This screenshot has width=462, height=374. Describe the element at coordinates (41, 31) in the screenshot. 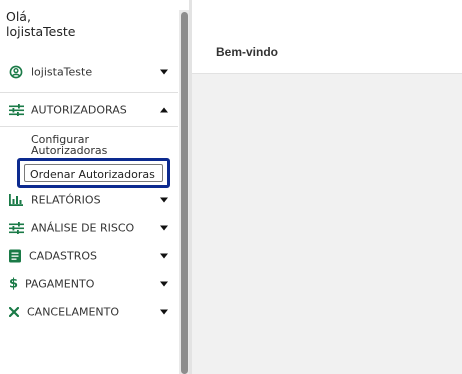

I see `greeting-username: lojistaTeste` at that location.